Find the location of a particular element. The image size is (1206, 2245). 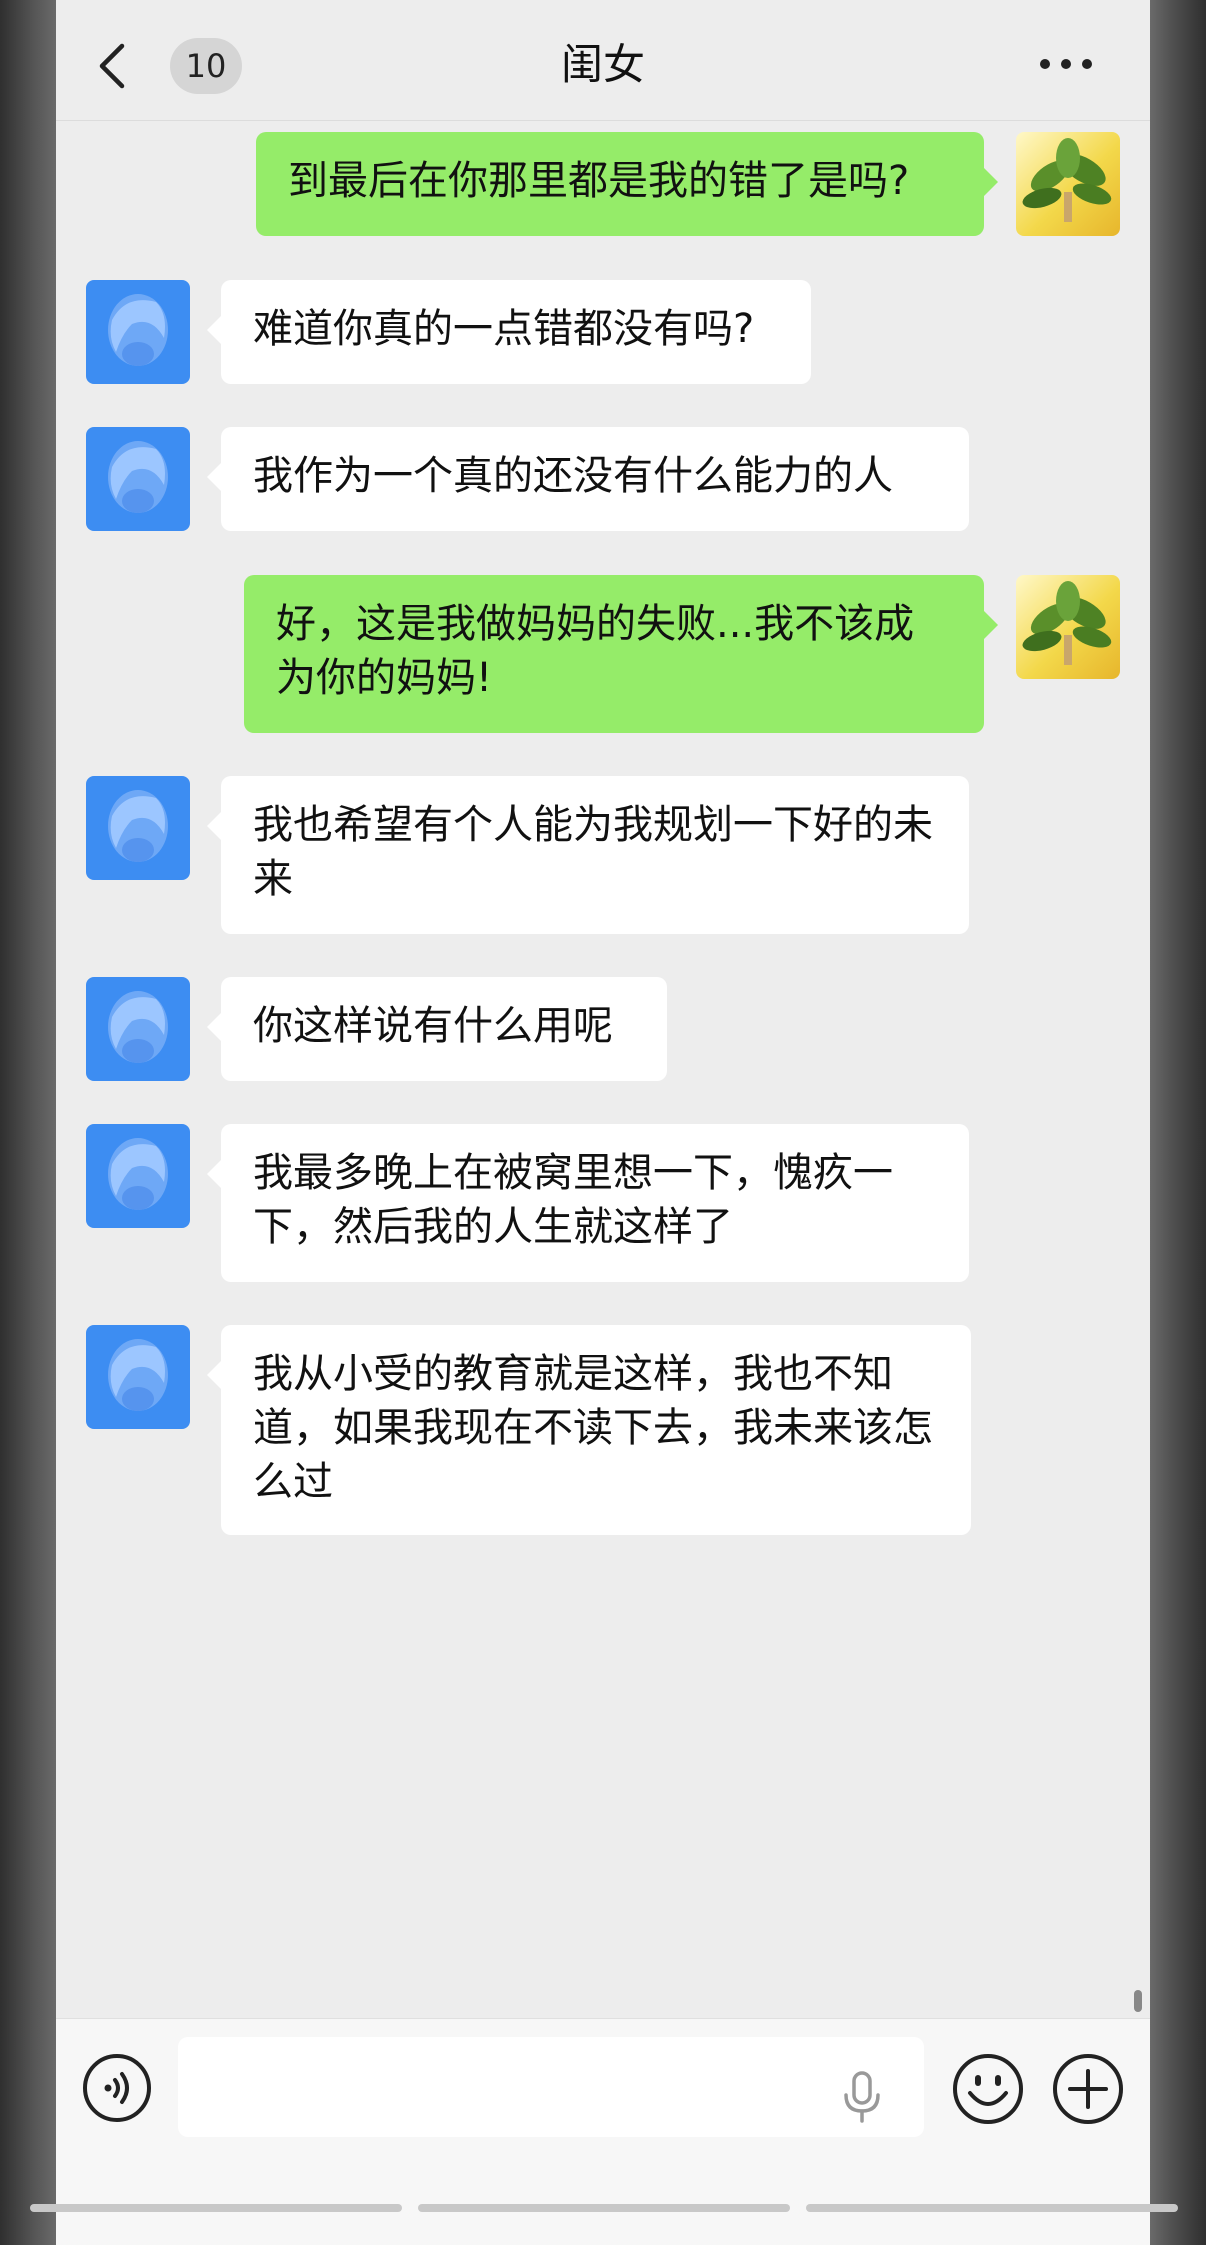

emoji-icon is located at coordinates (988, 2089).